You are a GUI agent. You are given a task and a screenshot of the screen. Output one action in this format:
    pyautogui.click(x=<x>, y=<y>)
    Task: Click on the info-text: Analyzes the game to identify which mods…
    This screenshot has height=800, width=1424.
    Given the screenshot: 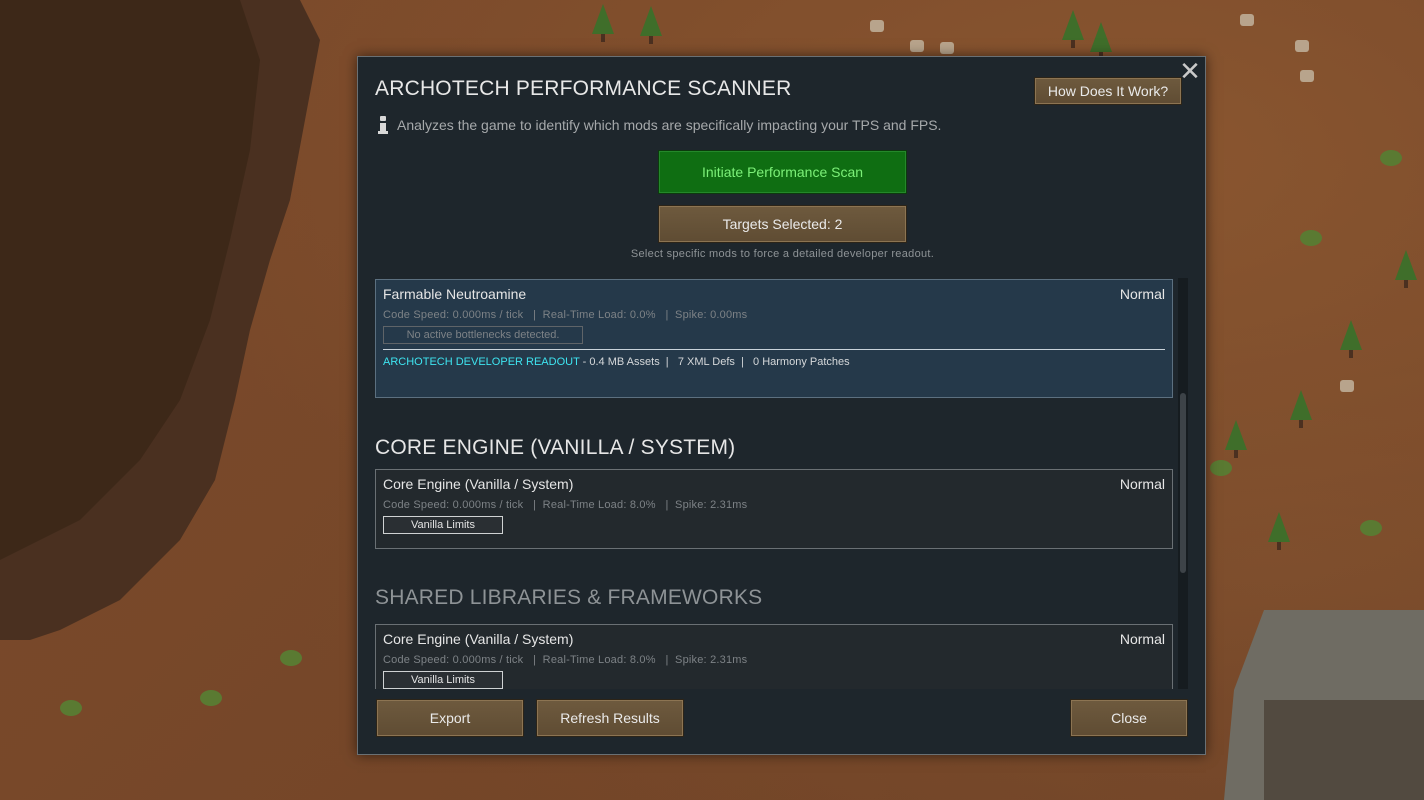 What is the action you would take?
    pyautogui.click(x=669, y=125)
    